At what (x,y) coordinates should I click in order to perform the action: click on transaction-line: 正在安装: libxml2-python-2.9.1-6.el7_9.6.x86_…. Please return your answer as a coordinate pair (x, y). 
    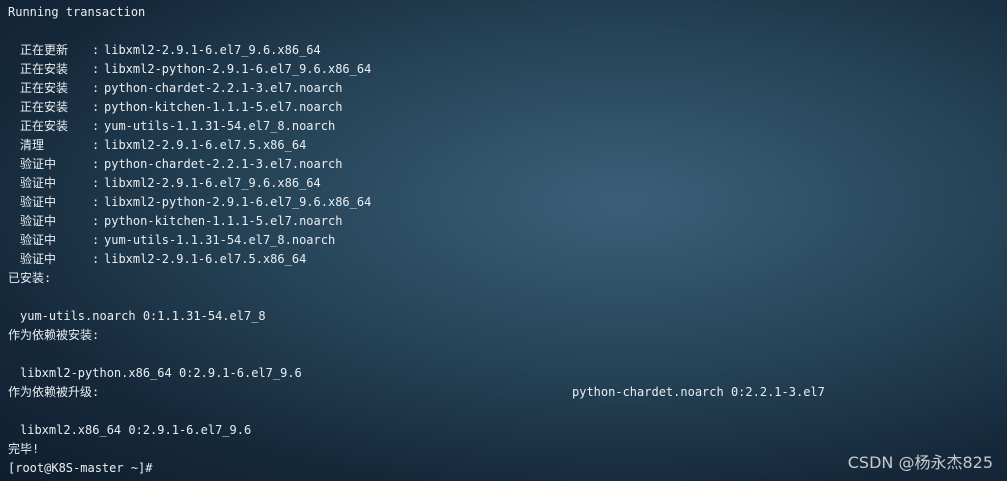
    Looking at the image, I should click on (507, 58).